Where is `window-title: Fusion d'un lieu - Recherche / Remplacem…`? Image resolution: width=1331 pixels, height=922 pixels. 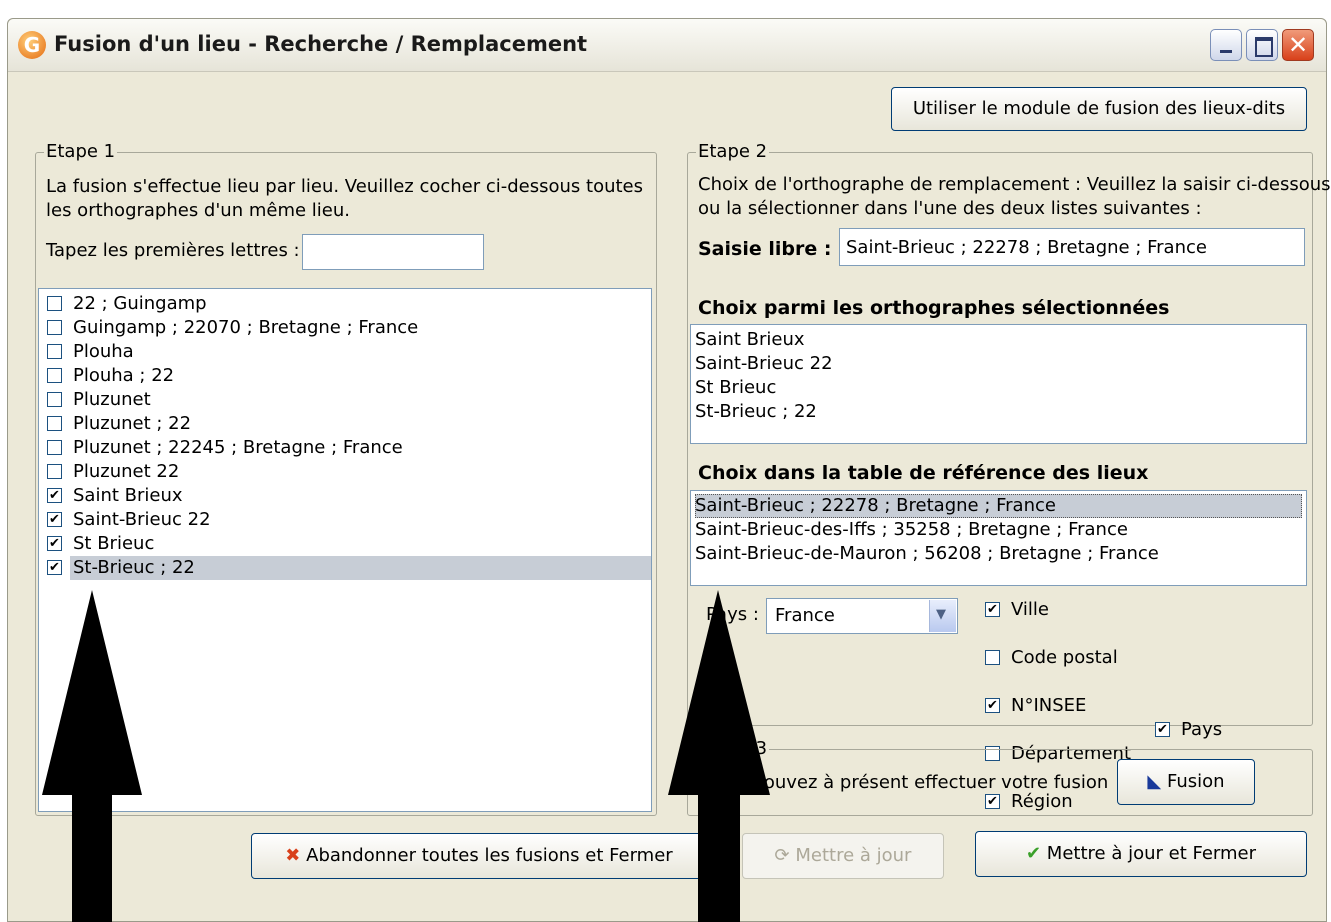
window-title: Fusion d'un lieu - Recherche / Remplacem… is located at coordinates (321, 44).